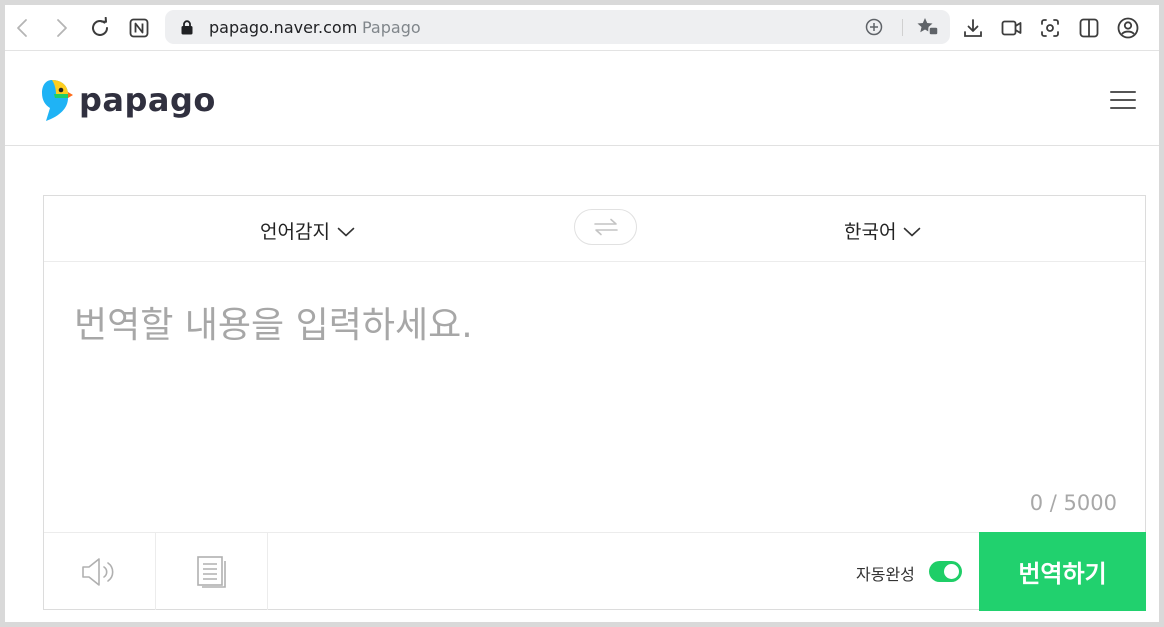 This screenshot has height=627, width=1164. I want to click on target-language-label: 한국어, so click(870, 232).